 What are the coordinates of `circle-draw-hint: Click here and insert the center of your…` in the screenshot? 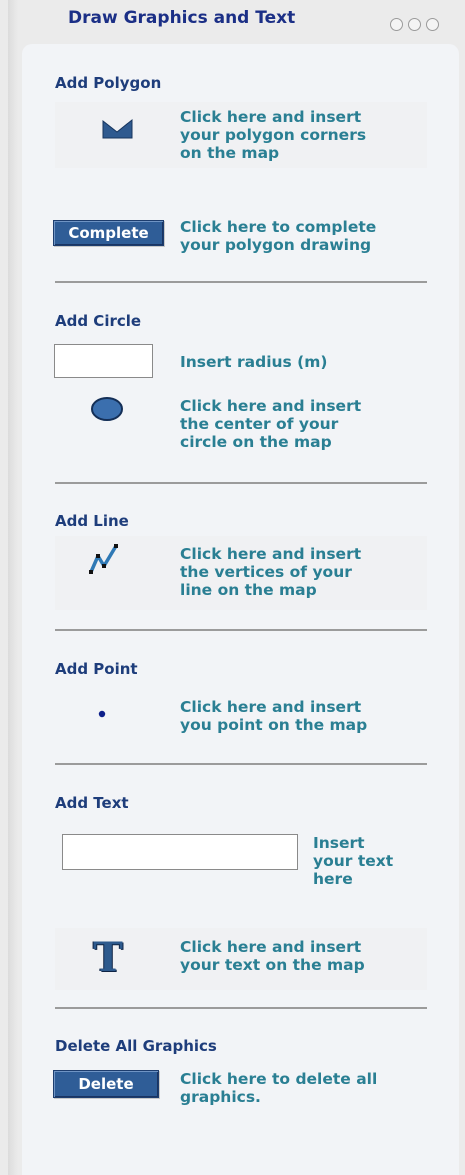 It's located at (271, 424).